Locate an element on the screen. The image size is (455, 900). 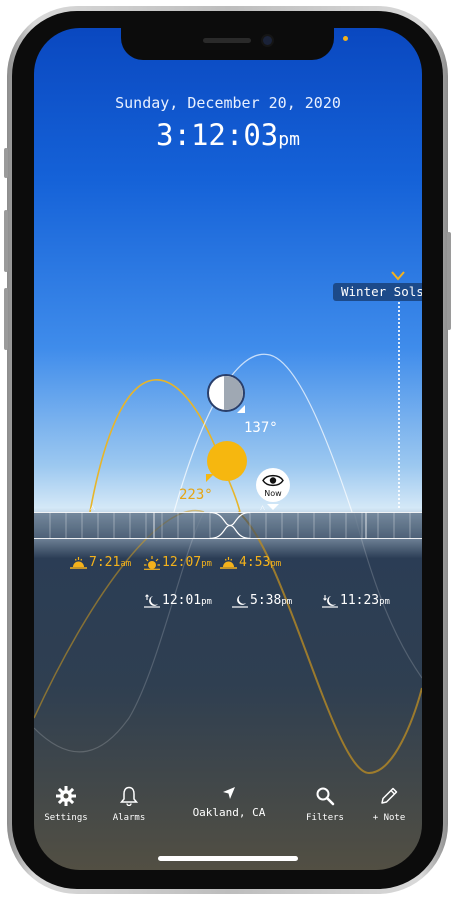
sunset-time: 4:53pm is located at coordinates (250, 562).